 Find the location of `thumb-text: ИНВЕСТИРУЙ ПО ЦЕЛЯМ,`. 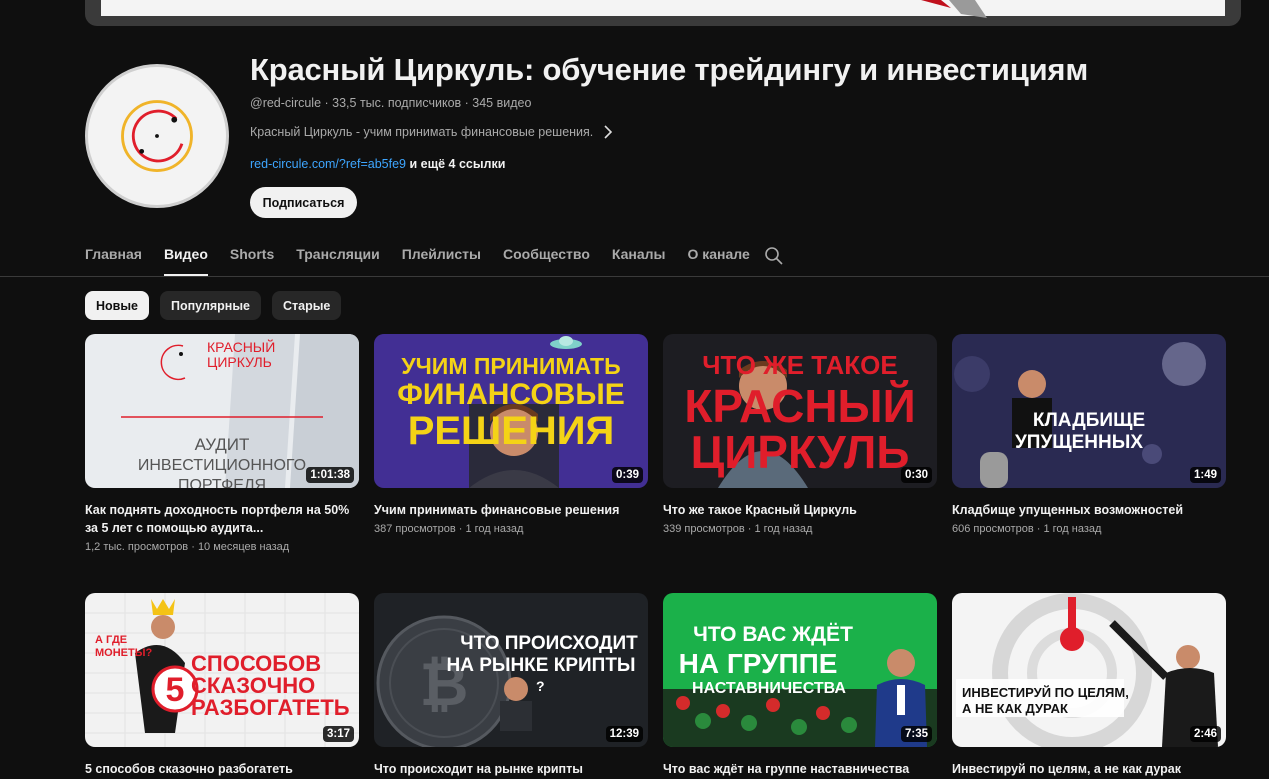

thumb-text: ИНВЕСТИРУЙ ПО ЦЕЛЯМ, is located at coordinates (1045, 692).